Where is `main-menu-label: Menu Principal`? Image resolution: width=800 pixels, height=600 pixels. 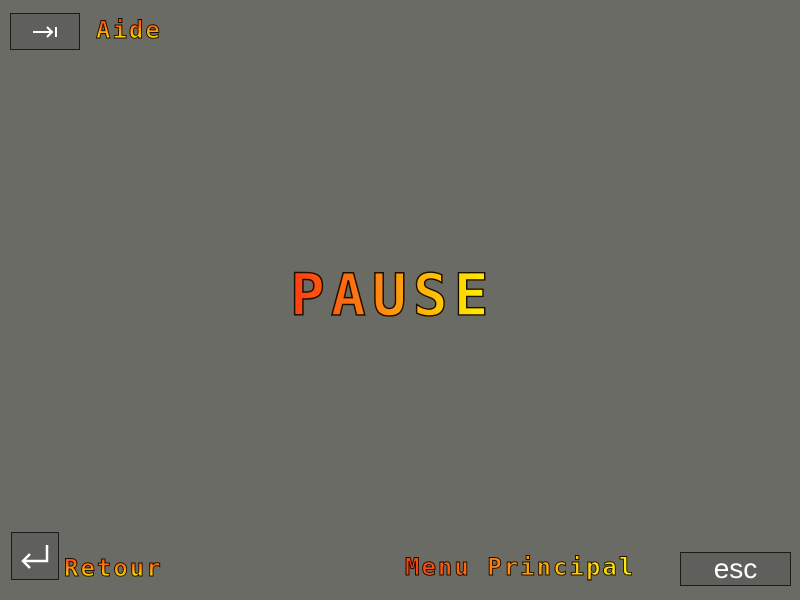
main-menu-label: Menu Principal is located at coordinates (519, 567).